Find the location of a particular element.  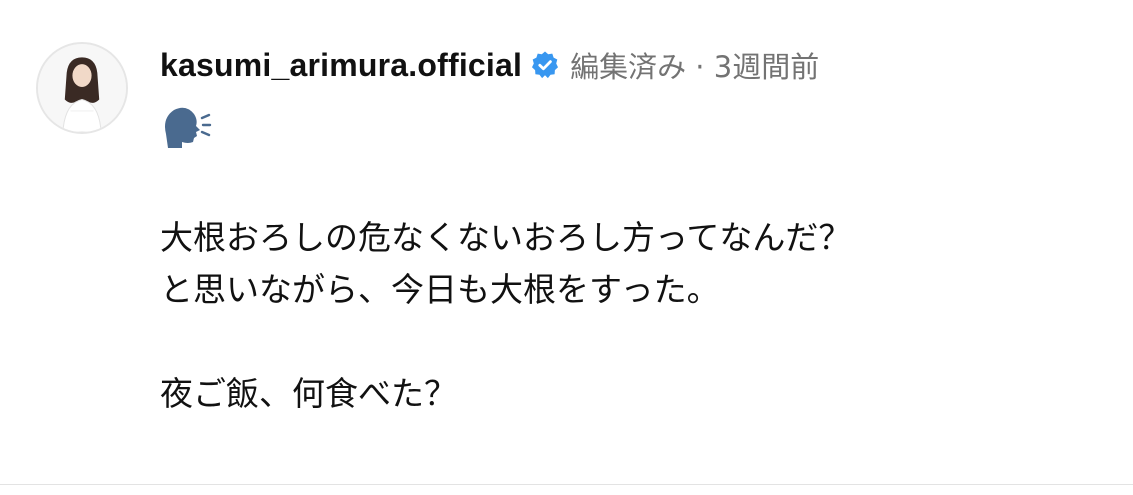

post-meta: 編集済み · 3週間前 is located at coordinates (695, 67).